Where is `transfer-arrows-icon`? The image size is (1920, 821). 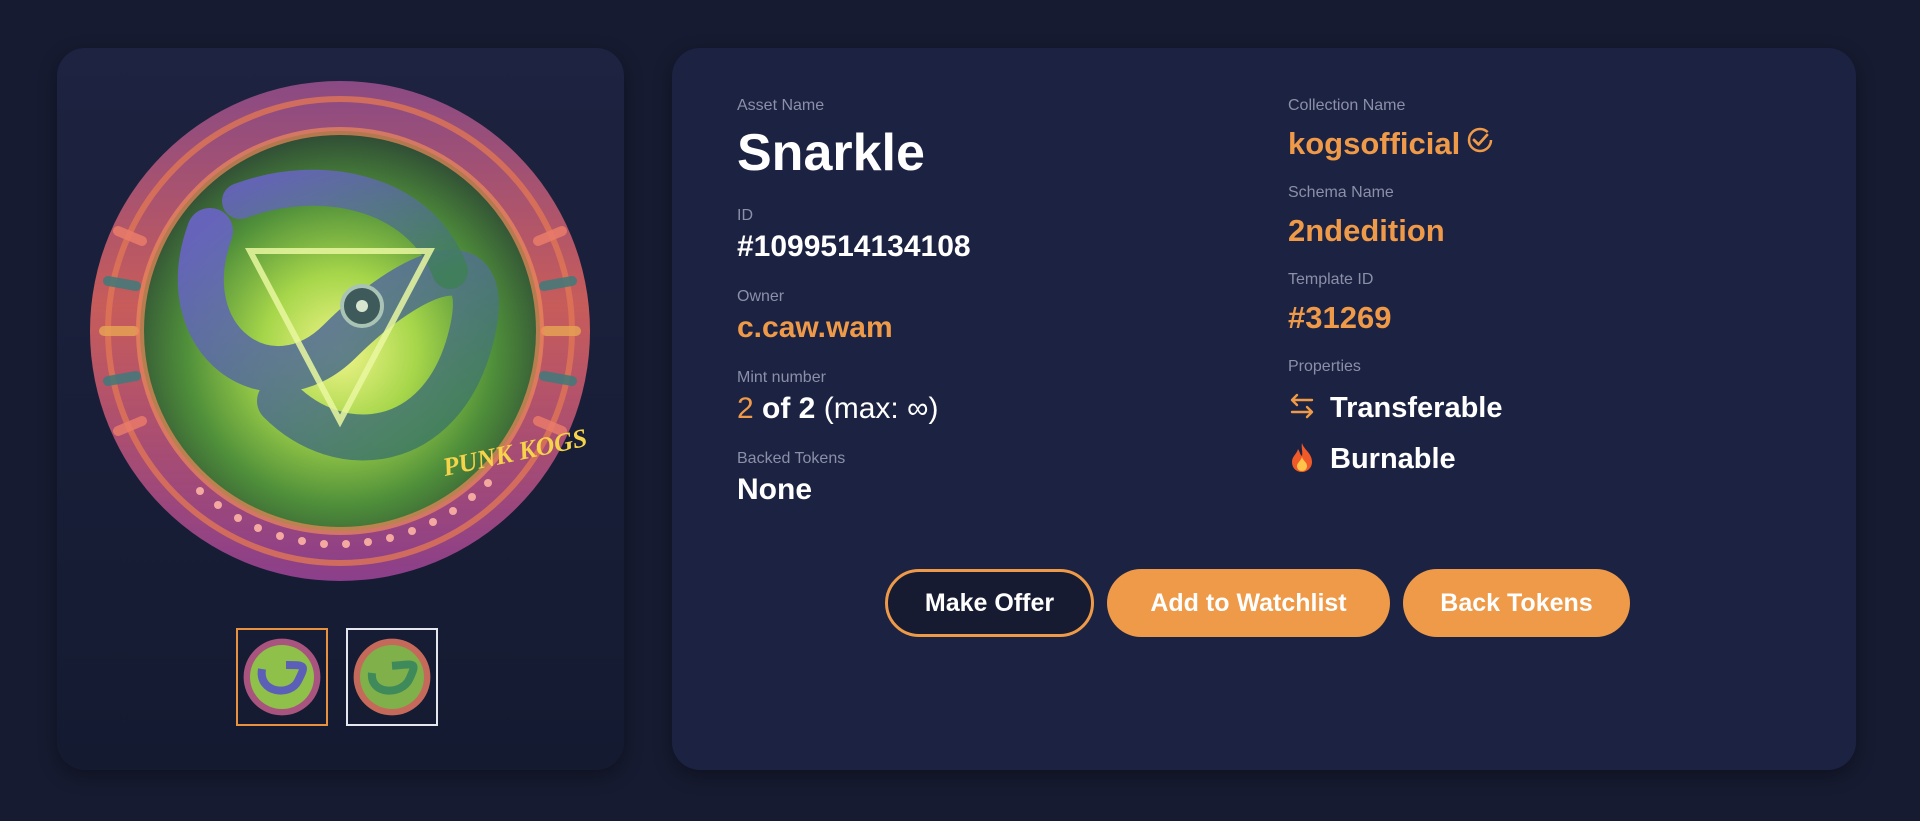
transfer-arrows-icon is located at coordinates (1302, 408).